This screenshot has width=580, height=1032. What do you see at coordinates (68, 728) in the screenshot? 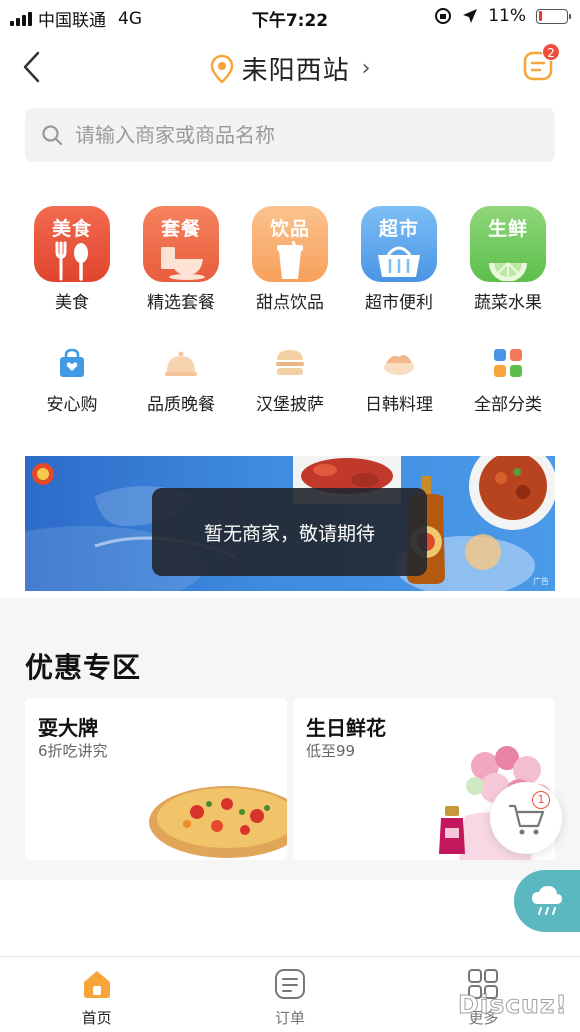
I see `promo-name: 耍大牌` at bounding box center [68, 728].